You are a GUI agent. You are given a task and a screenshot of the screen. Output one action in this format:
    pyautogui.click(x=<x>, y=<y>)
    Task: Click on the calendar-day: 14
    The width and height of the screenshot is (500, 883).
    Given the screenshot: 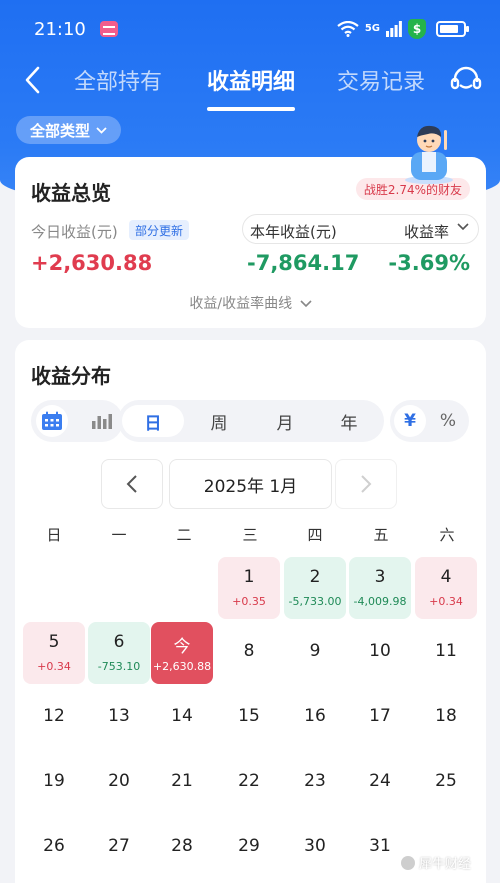 What is the action you would take?
    pyautogui.click(x=182, y=718)
    